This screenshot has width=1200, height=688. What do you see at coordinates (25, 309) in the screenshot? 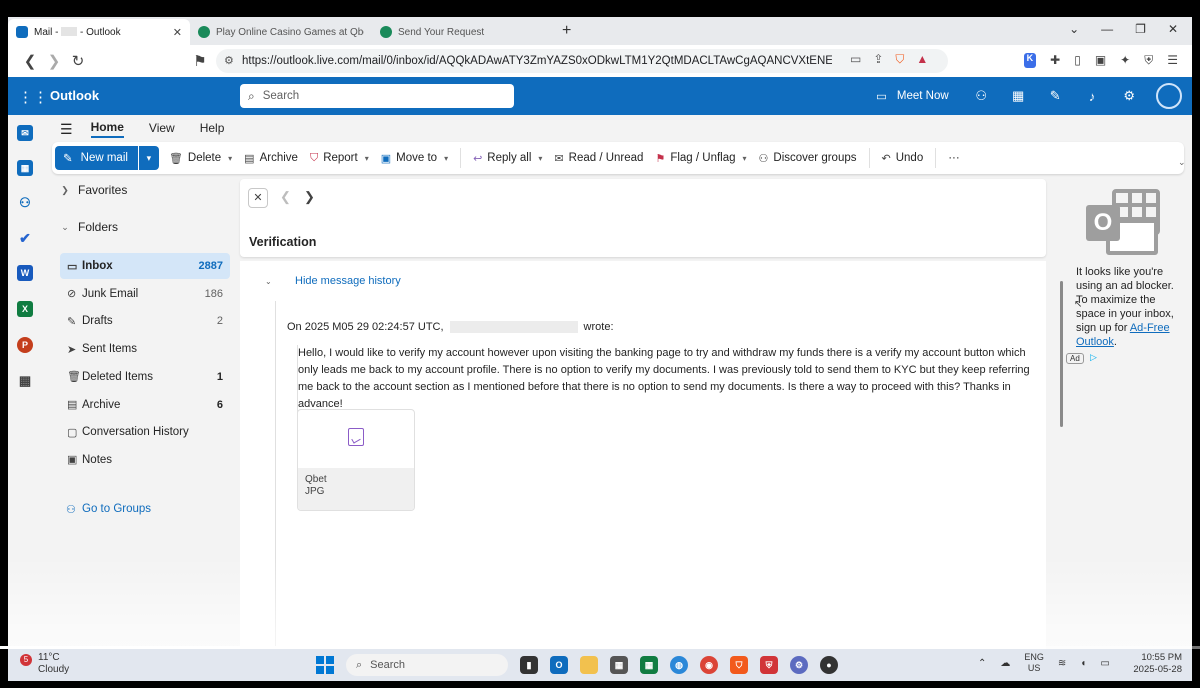
I see `excel-icon: X` at bounding box center [25, 309].